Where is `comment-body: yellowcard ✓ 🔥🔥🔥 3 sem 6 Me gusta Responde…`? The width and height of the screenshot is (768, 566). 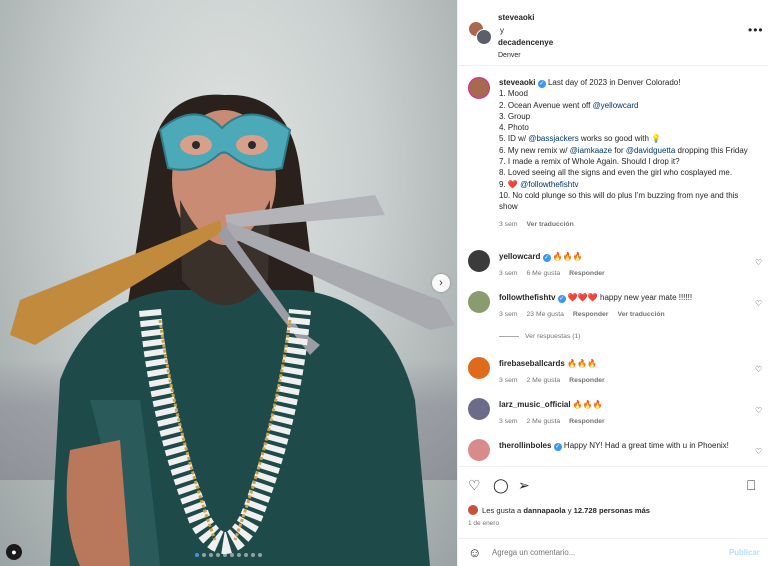
comment-body: yellowcard ✓ 🔥🔥🔥 3 sem 6 Me gusta Responde… is located at coordinates (626, 265).